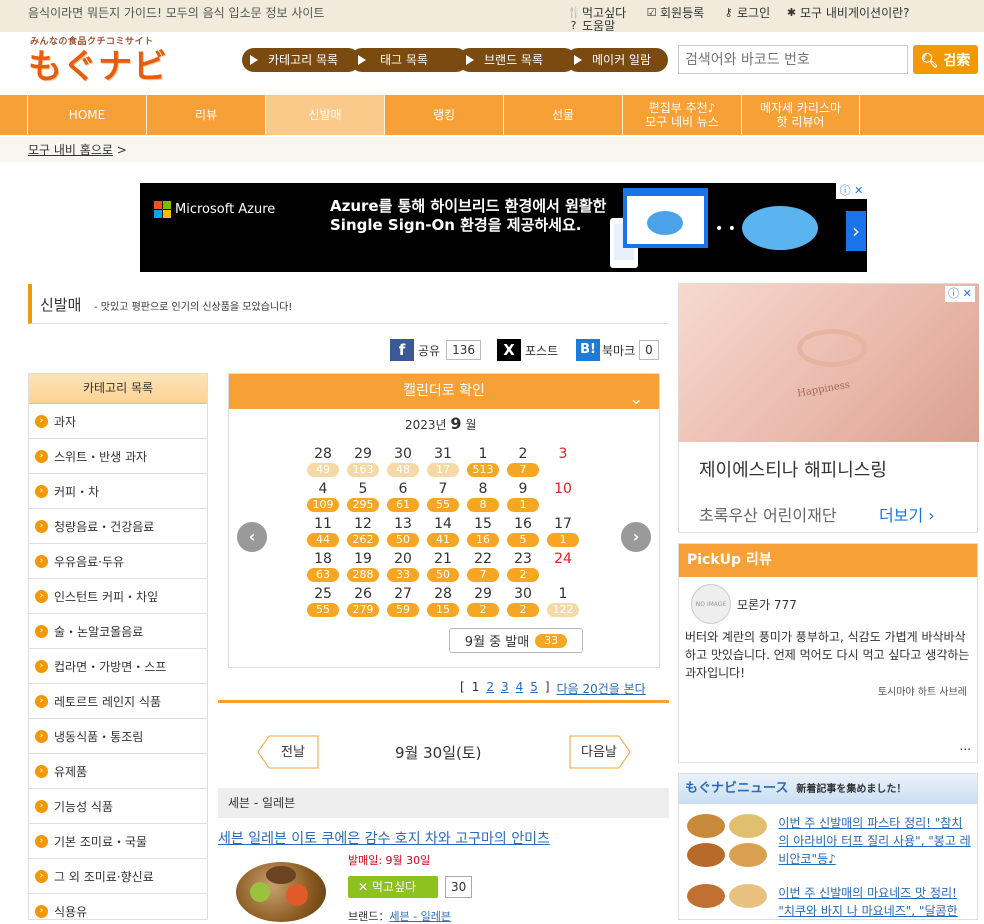 This screenshot has width=984, height=924. I want to click on category-item: › 냉동식품・통조림, so click(118, 736).